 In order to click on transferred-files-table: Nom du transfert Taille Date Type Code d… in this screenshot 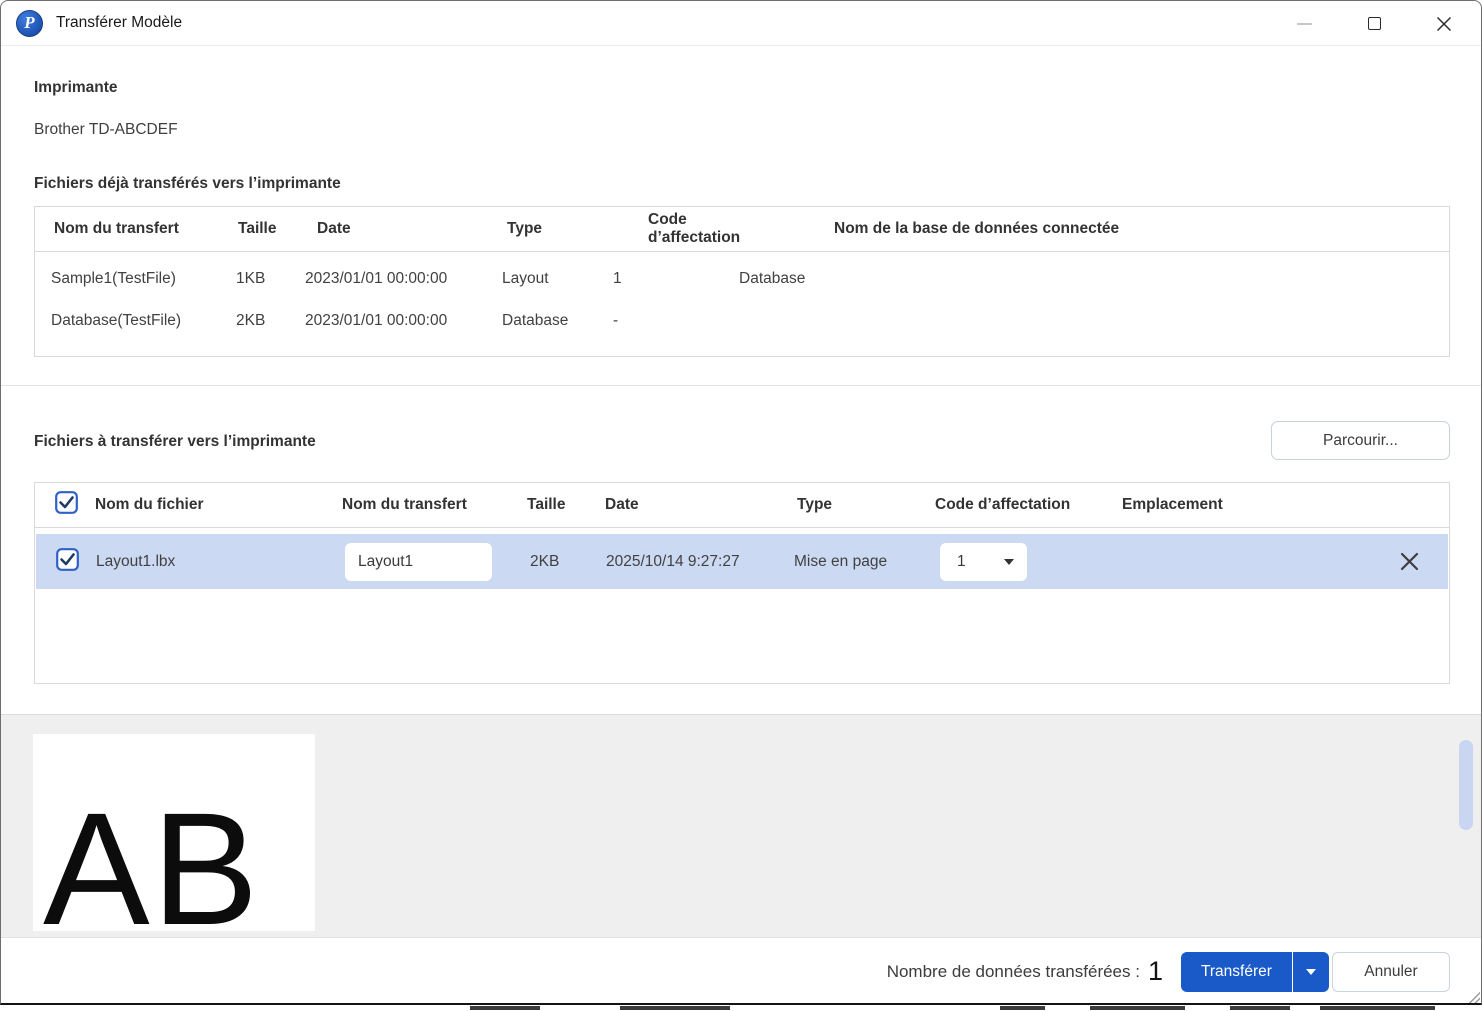, I will do `click(742, 281)`.